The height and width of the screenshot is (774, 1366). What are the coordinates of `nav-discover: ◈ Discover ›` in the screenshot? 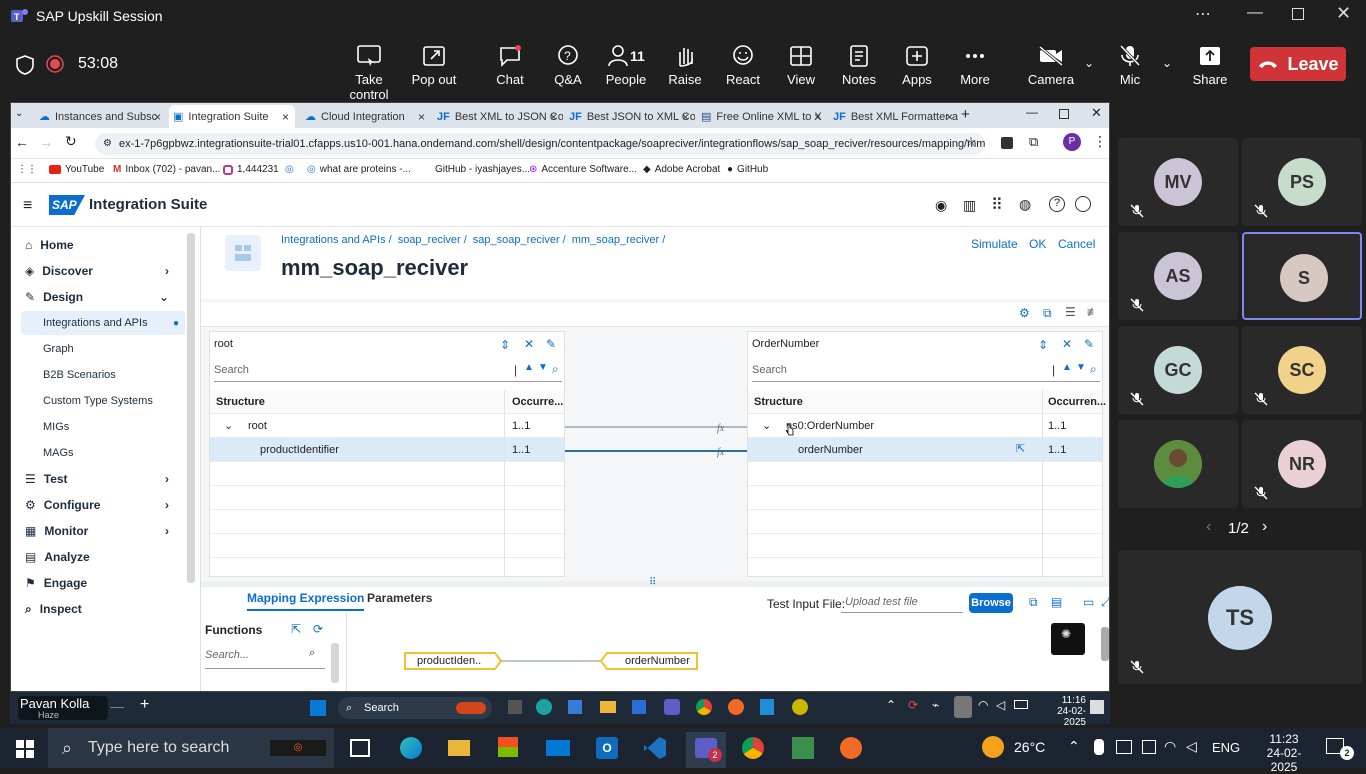 It's located at (100, 271).